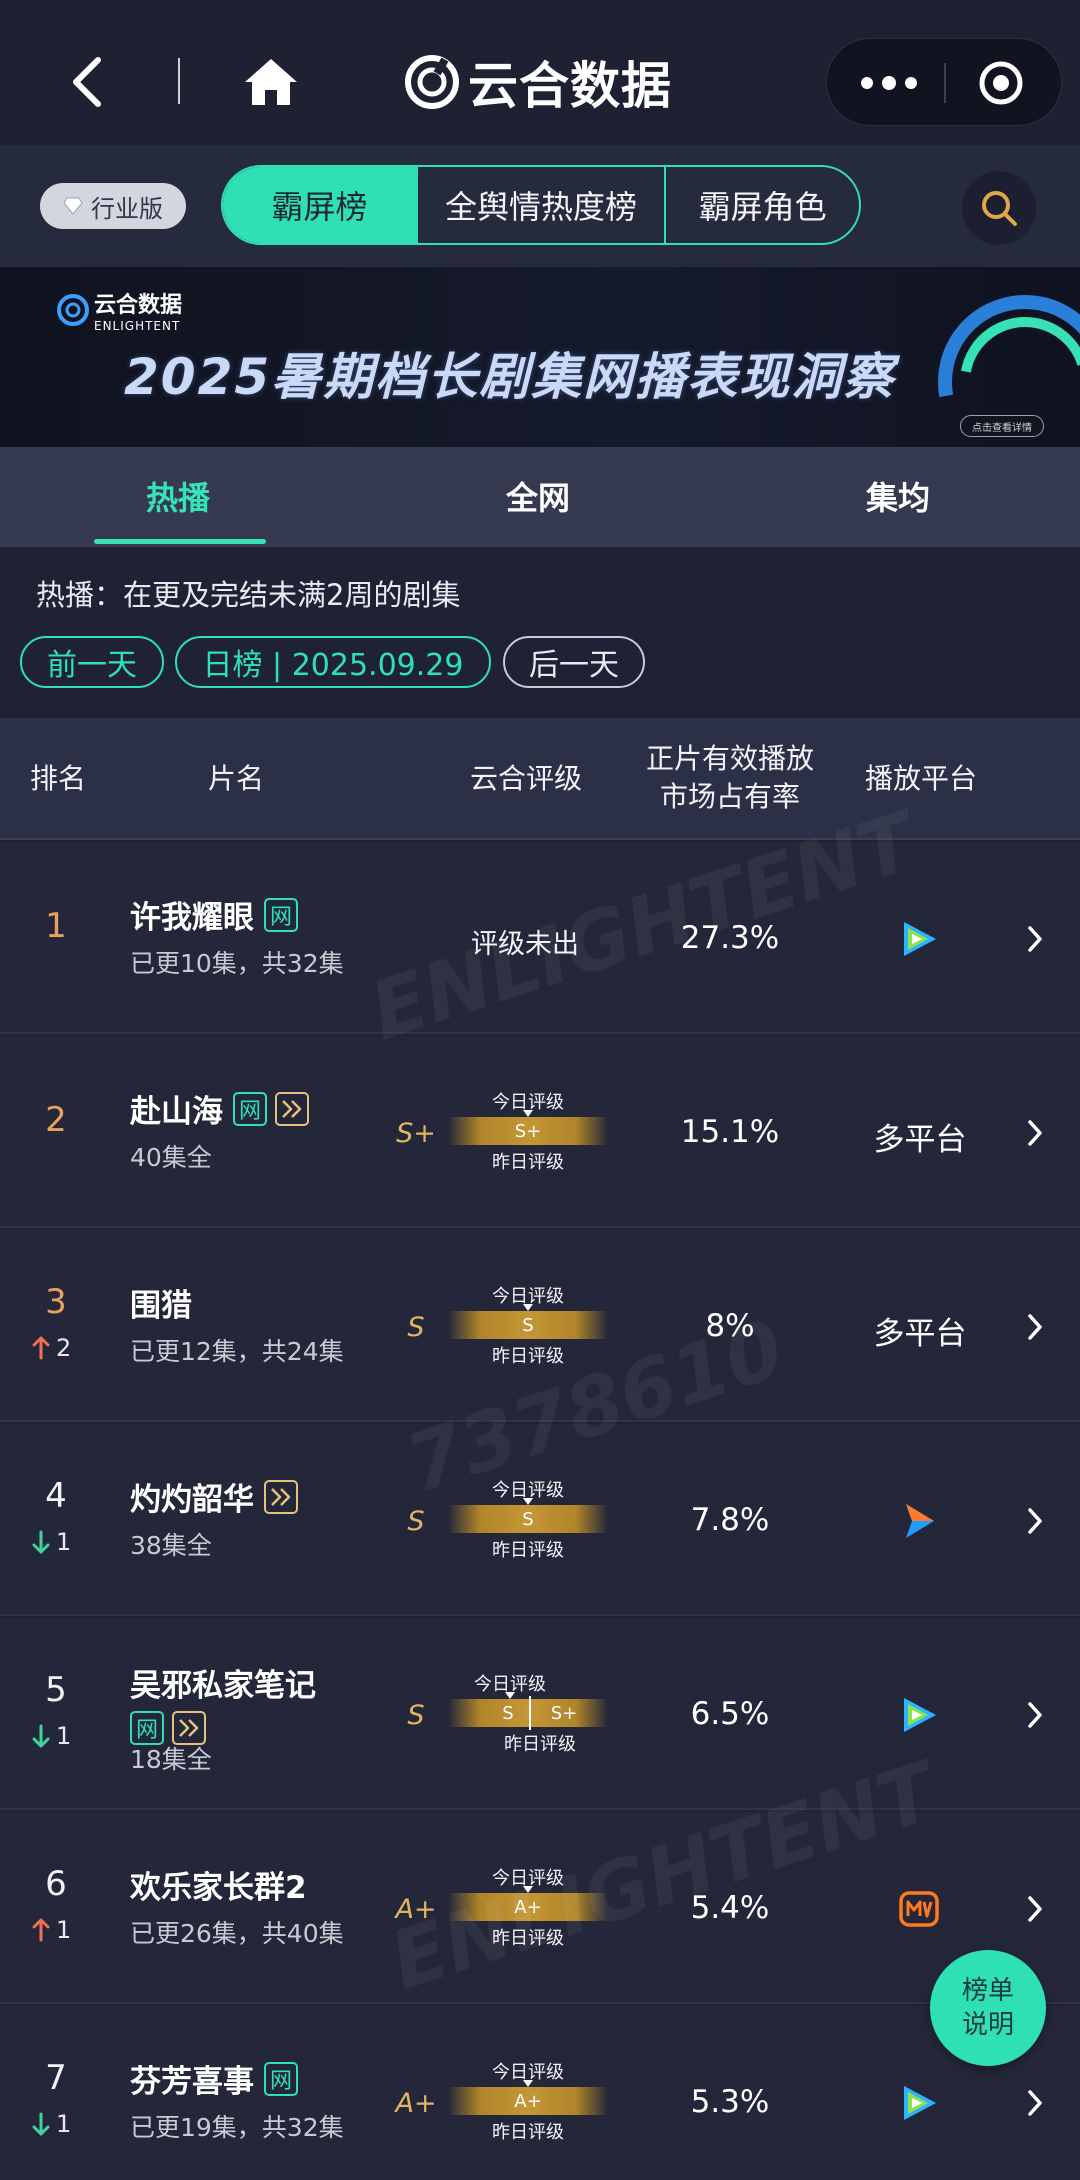 This screenshot has width=1080, height=2180. I want to click on drama-title: 赴山海, so click(176, 1108).